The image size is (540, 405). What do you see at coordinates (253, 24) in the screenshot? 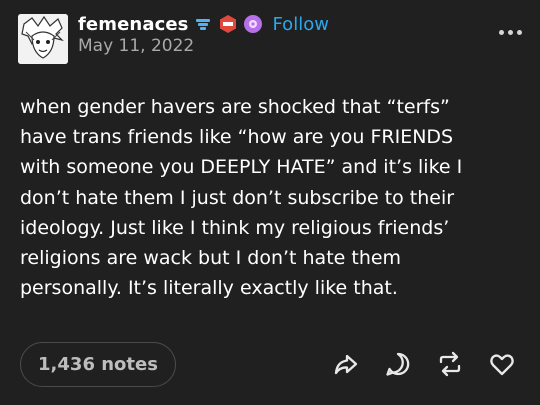
I see `purple-flower-badge-icon` at bounding box center [253, 24].